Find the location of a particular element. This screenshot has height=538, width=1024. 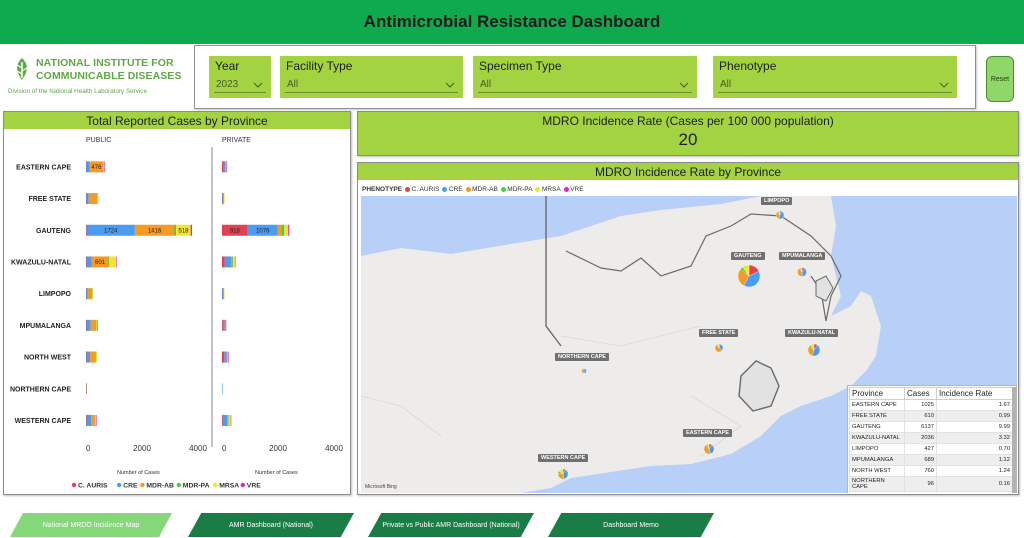

tab-national-mrdo-incidence-map: National MRDO Incidence Map is located at coordinates (91, 525).